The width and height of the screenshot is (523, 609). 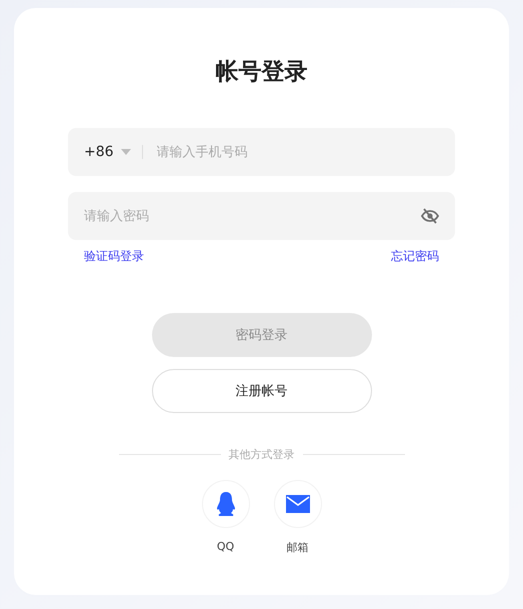 What do you see at coordinates (114, 256) in the screenshot?
I see `sms-login-link: 验证码登录` at bounding box center [114, 256].